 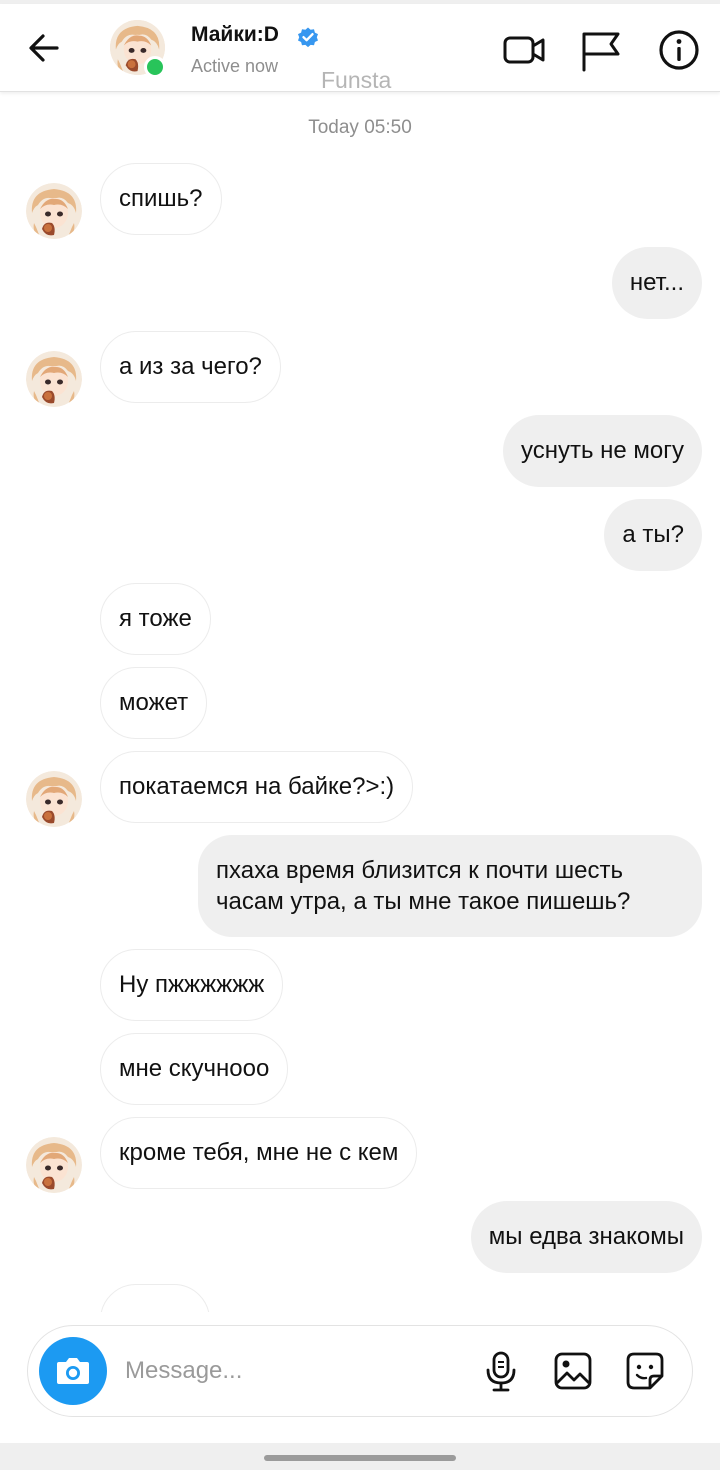 I want to click on incoming-message: может, so click(x=154, y=703).